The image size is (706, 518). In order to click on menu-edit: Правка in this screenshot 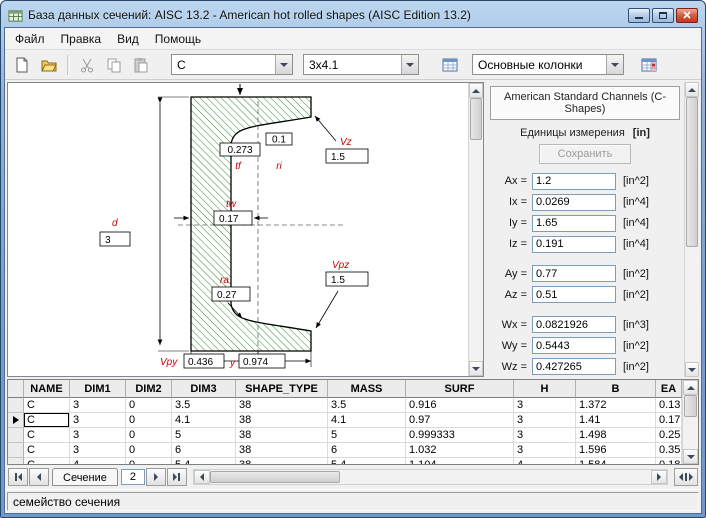, I will do `click(81, 39)`.